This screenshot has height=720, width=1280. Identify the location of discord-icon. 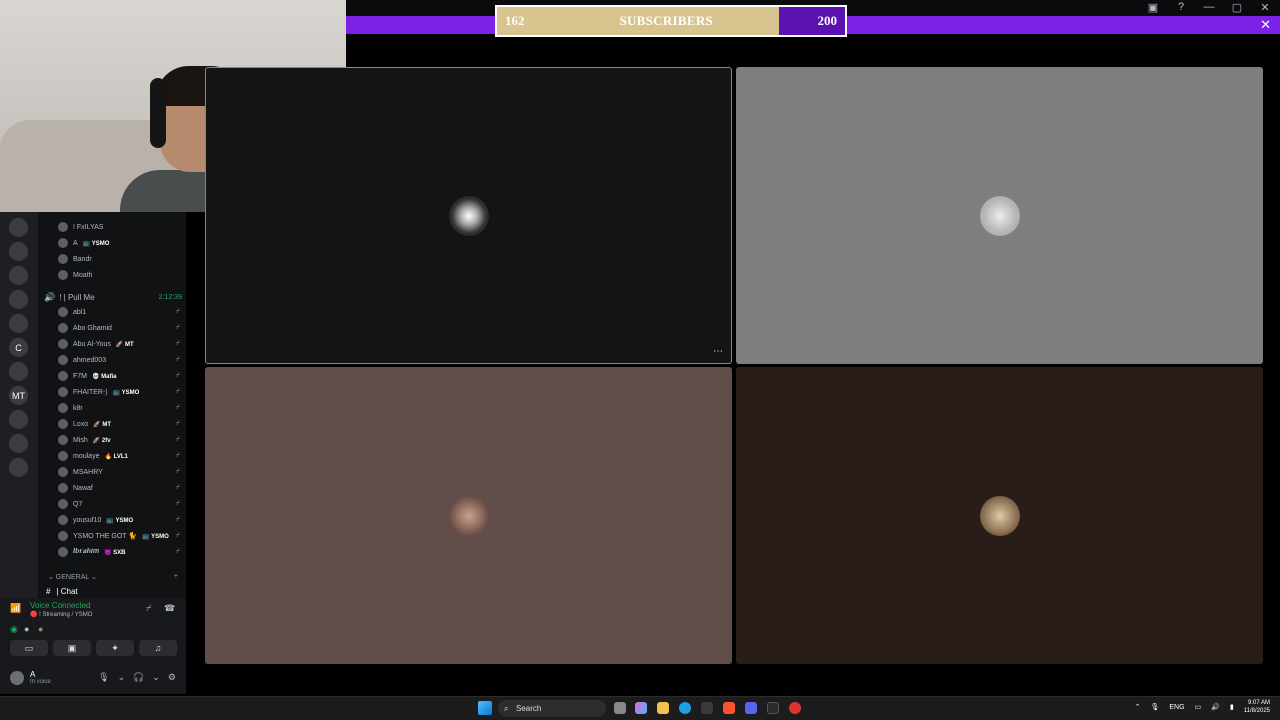
(751, 708).